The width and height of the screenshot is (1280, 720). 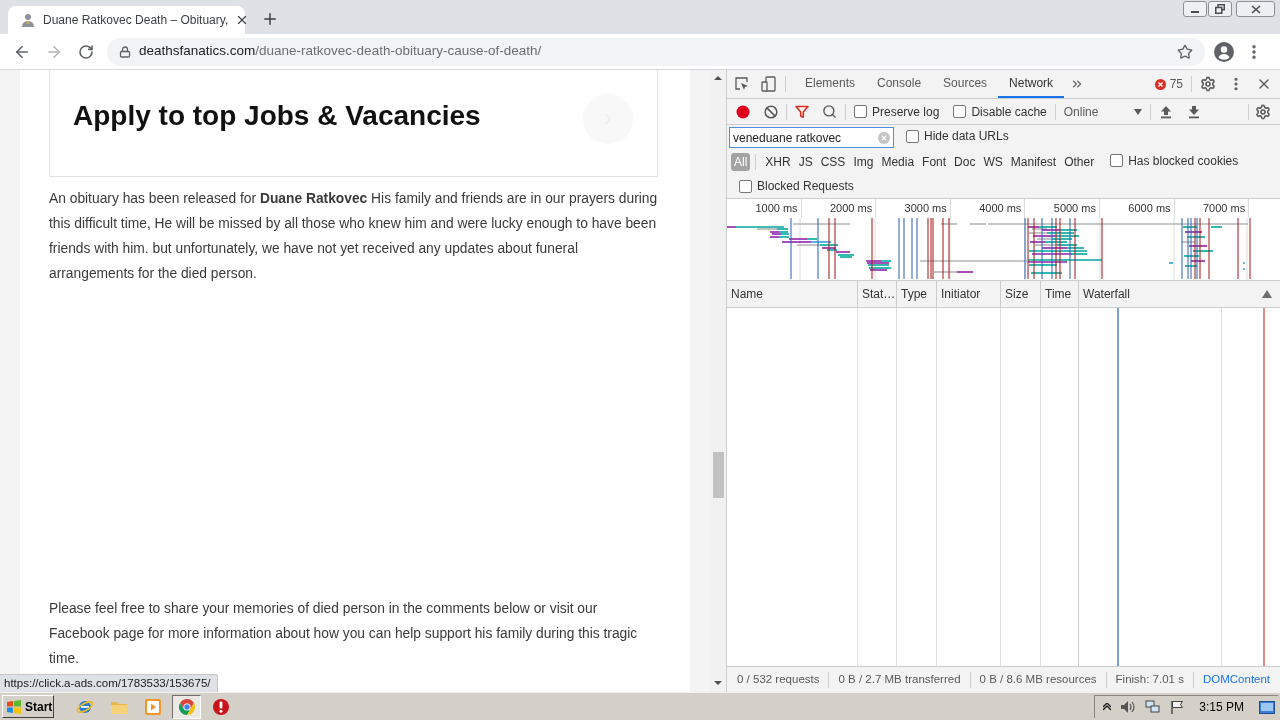 What do you see at coordinates (152, 706) in the screenshot?
I see `play-tile-icon` at bounding box center [152, 706].